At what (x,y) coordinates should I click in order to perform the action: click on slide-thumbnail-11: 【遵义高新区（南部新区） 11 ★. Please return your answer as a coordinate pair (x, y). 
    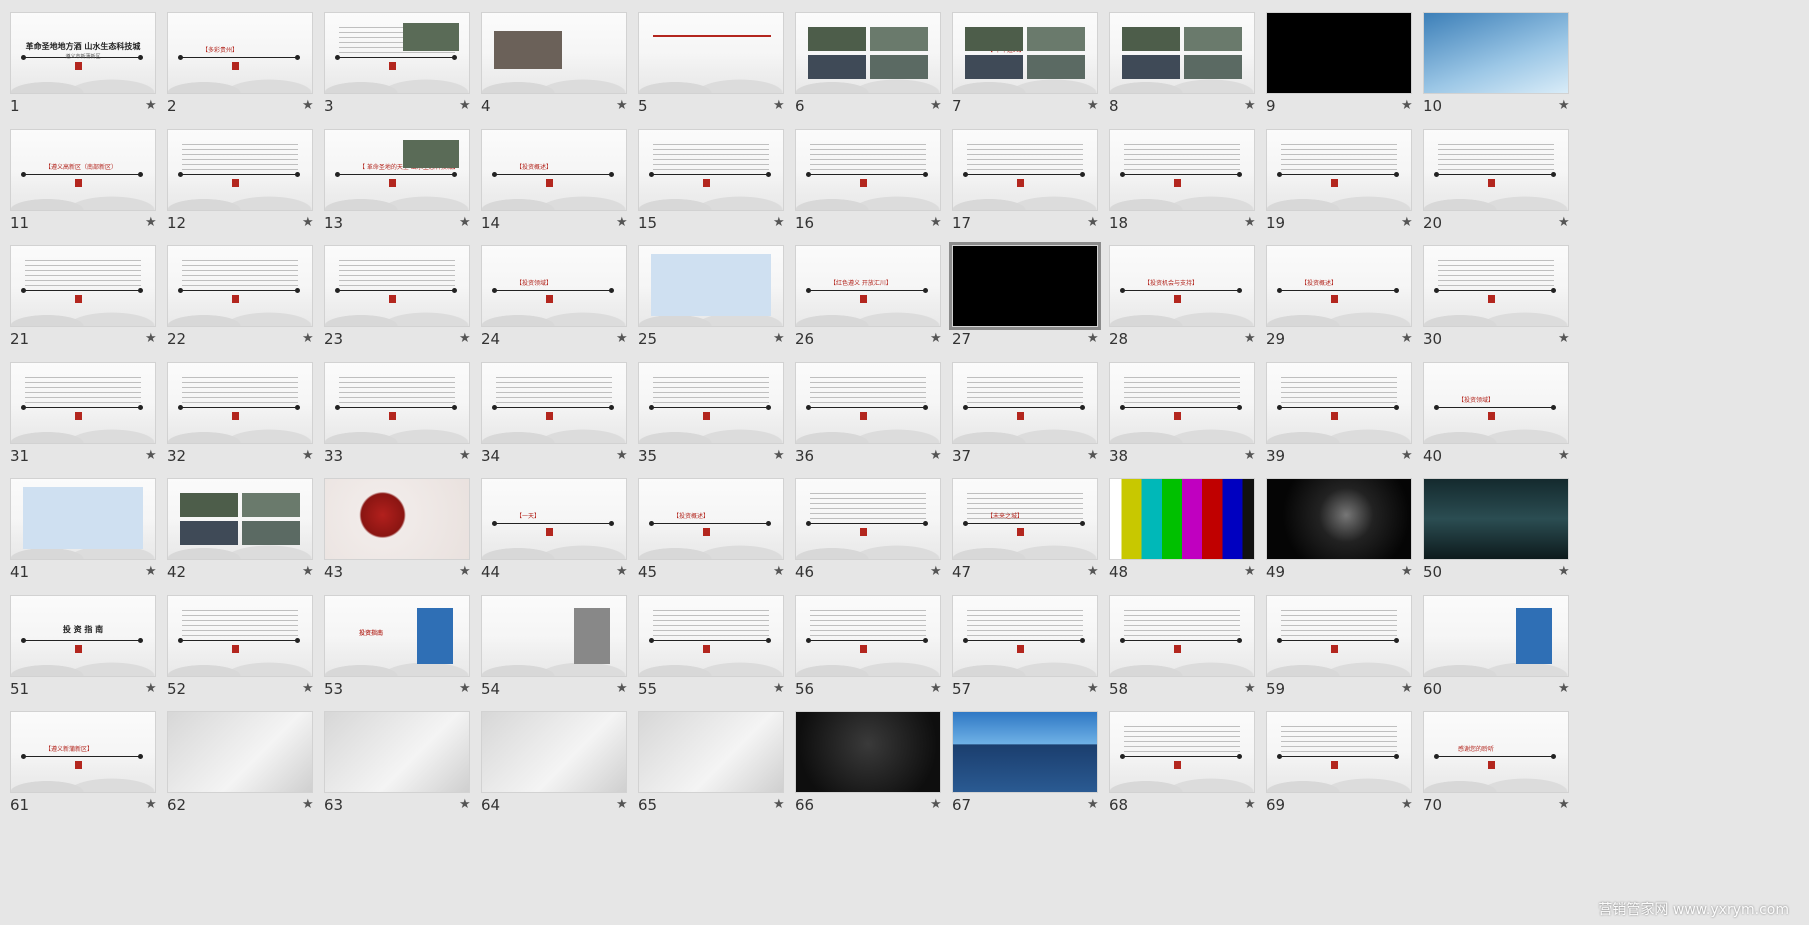
    Looking at the image, I should click on (80, 177).